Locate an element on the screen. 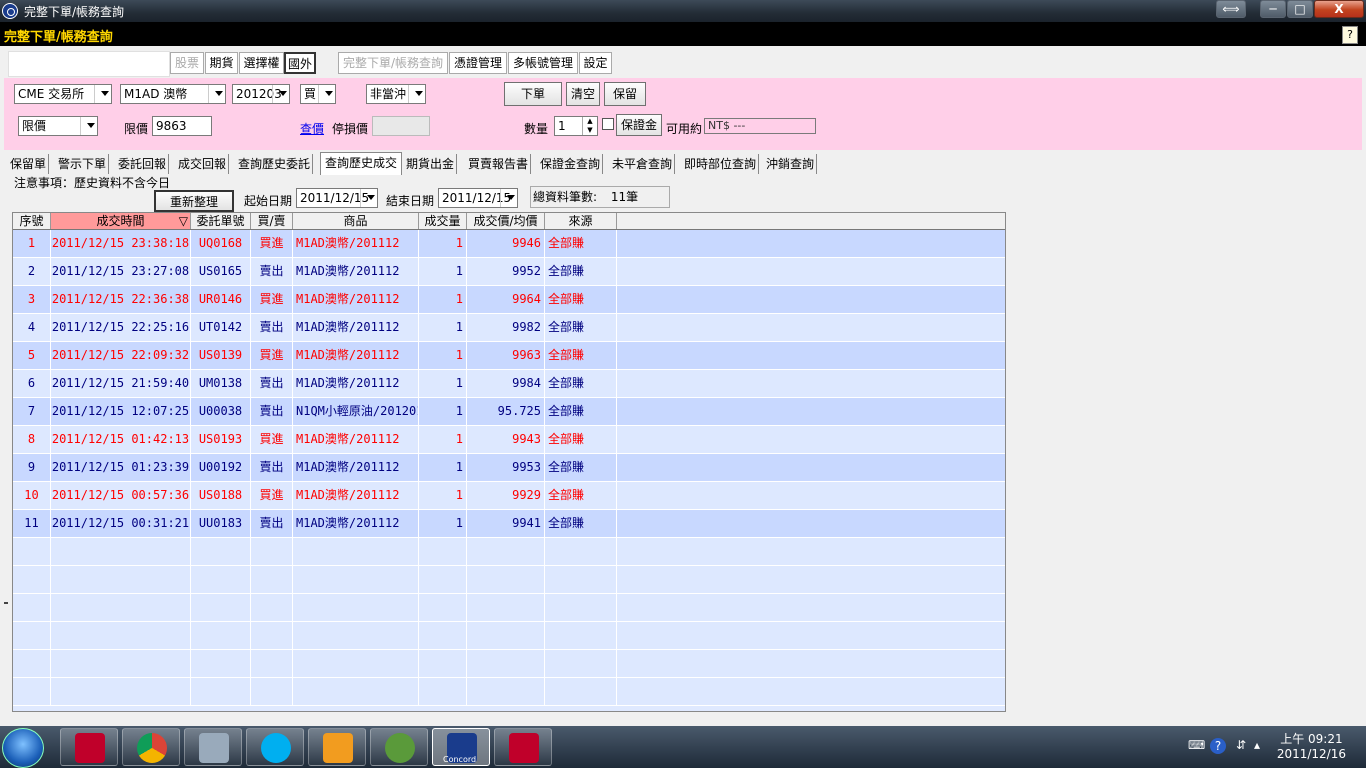 The image size is (1366, 768). start-button is located at coordinates (23, 748).